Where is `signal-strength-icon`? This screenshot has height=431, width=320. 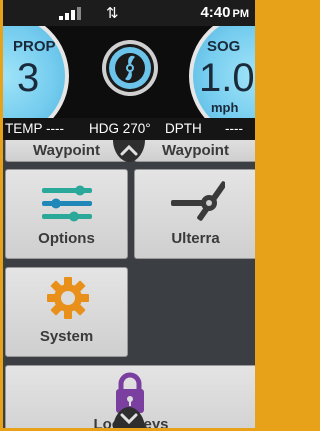 signal-strength-icon is located at coordinates (70, 13).